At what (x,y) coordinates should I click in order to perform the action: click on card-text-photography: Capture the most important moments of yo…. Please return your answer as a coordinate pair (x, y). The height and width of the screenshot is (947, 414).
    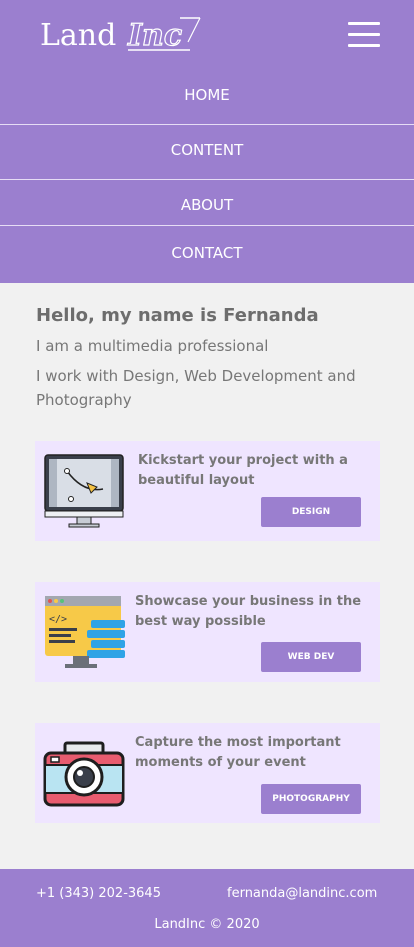
    Looking at the image, I should click on (238, 752).